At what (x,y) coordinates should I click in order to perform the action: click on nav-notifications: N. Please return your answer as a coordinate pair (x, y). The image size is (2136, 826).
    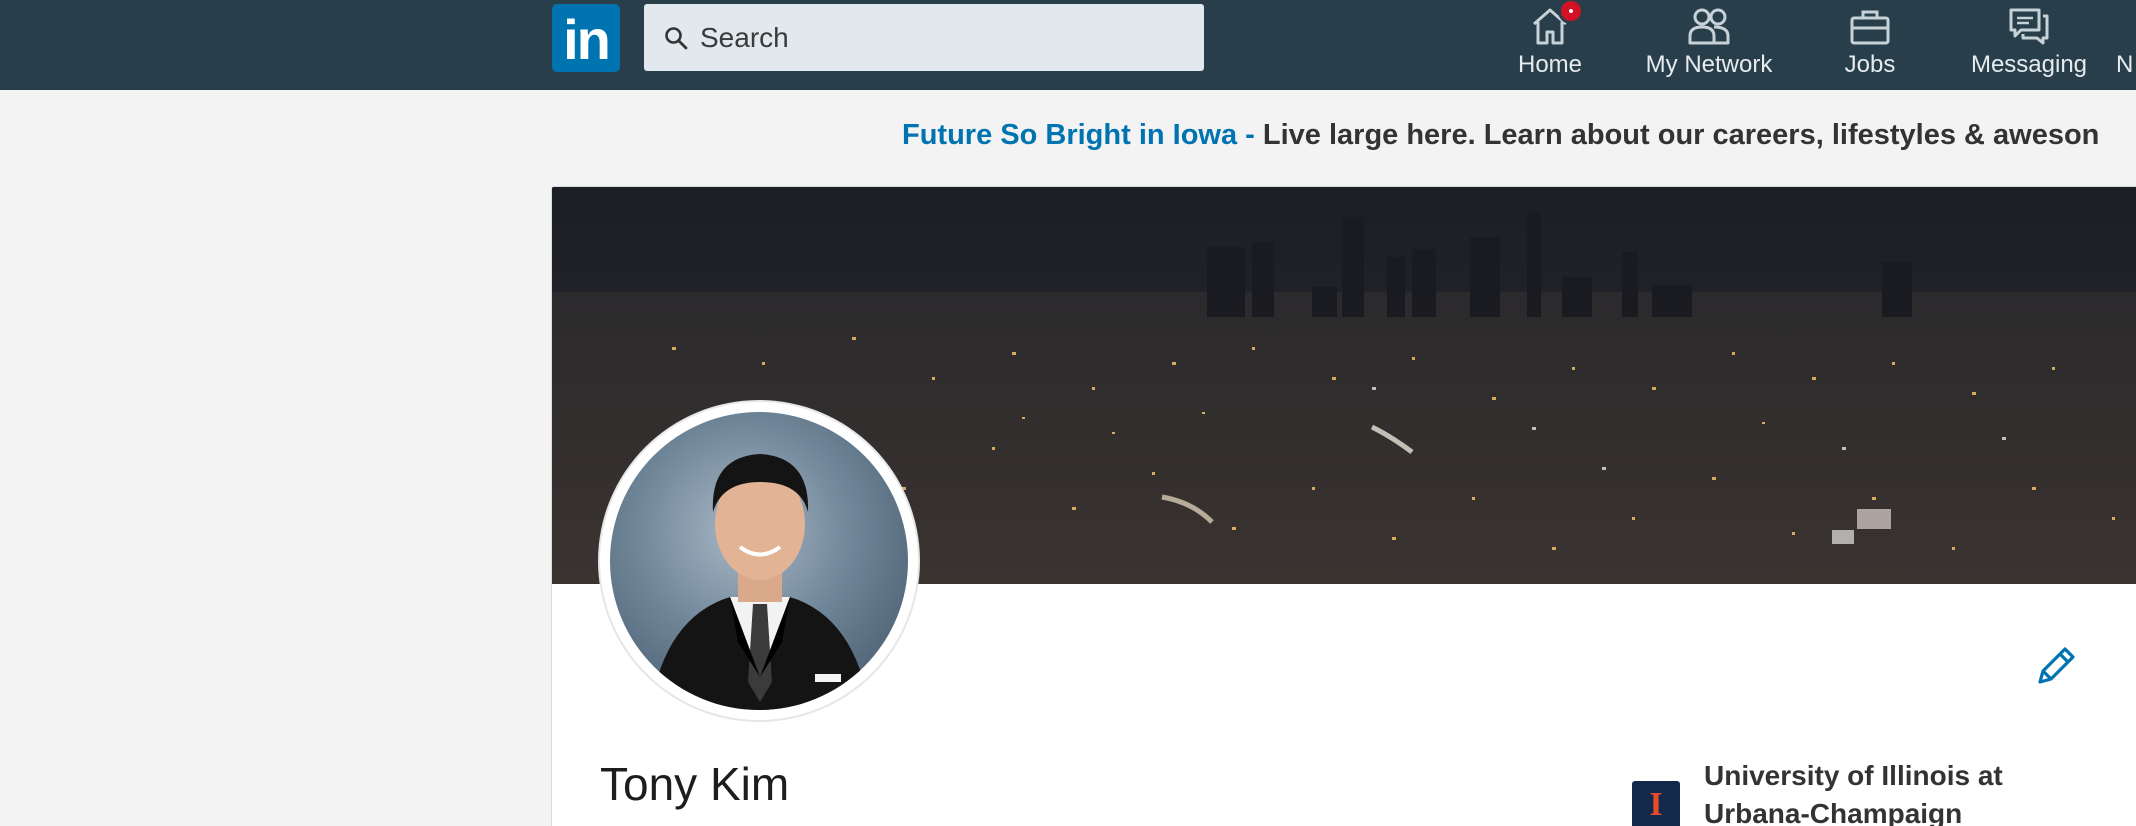
    Looking at the image, I should click on (2126, 45).